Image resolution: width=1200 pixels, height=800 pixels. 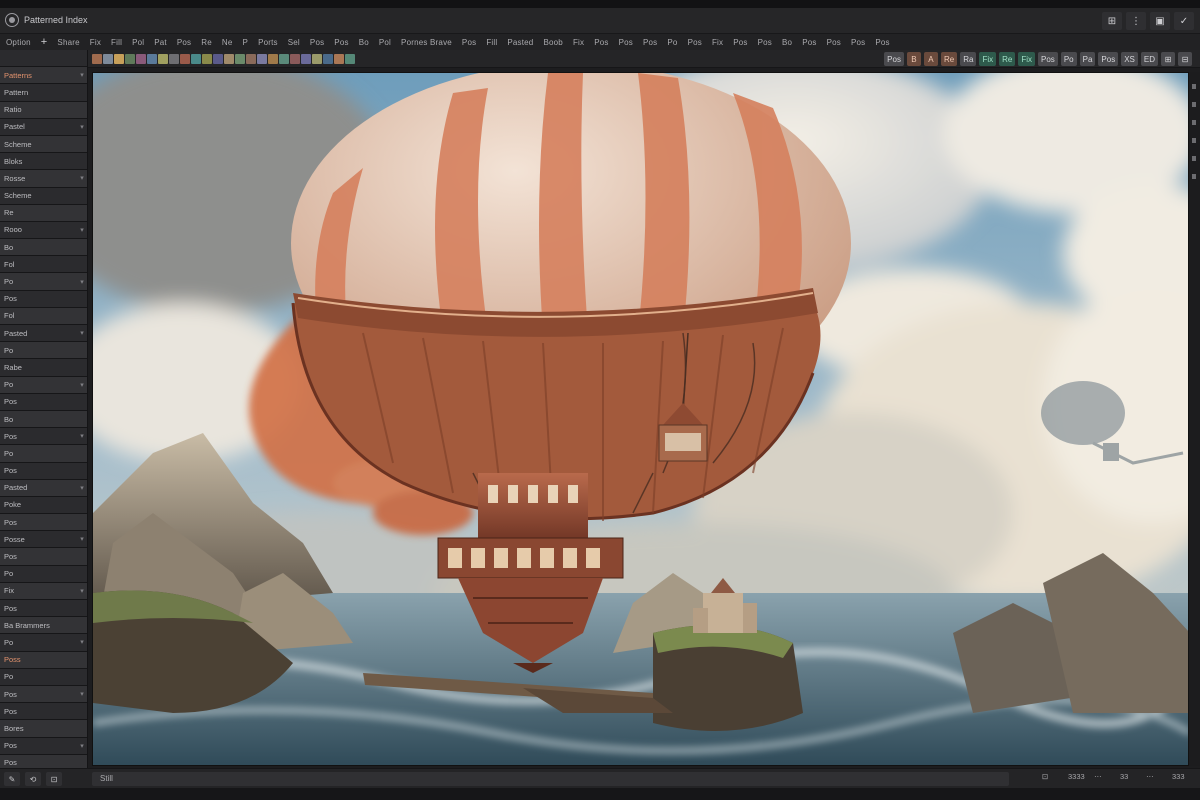 What do you see at coordinates (550, 779) in the screenshot?
I see `status-field: Still` at bounding box center [550, 779].